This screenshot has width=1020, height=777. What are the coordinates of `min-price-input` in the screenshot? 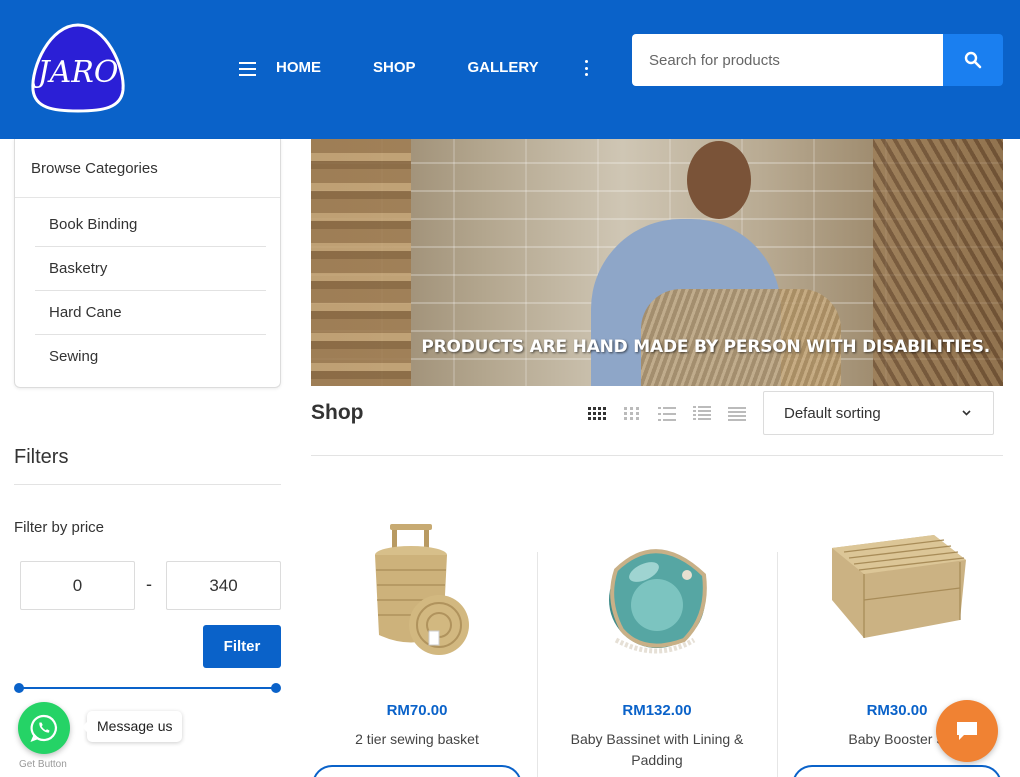 It's located at (77, 585).